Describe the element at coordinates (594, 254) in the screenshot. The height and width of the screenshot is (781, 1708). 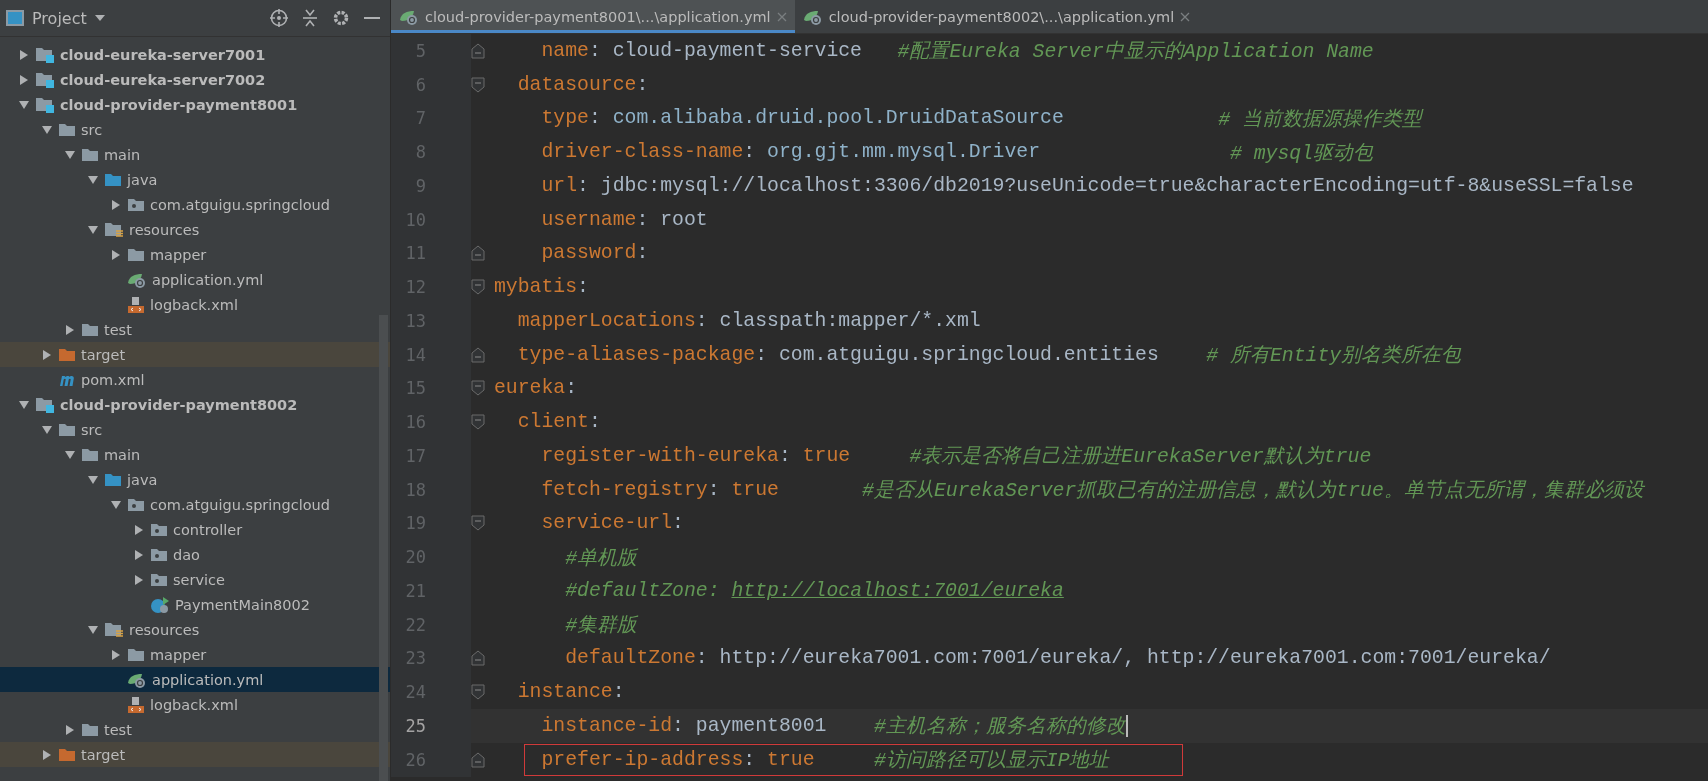
I see `code-line: password:` at that location.